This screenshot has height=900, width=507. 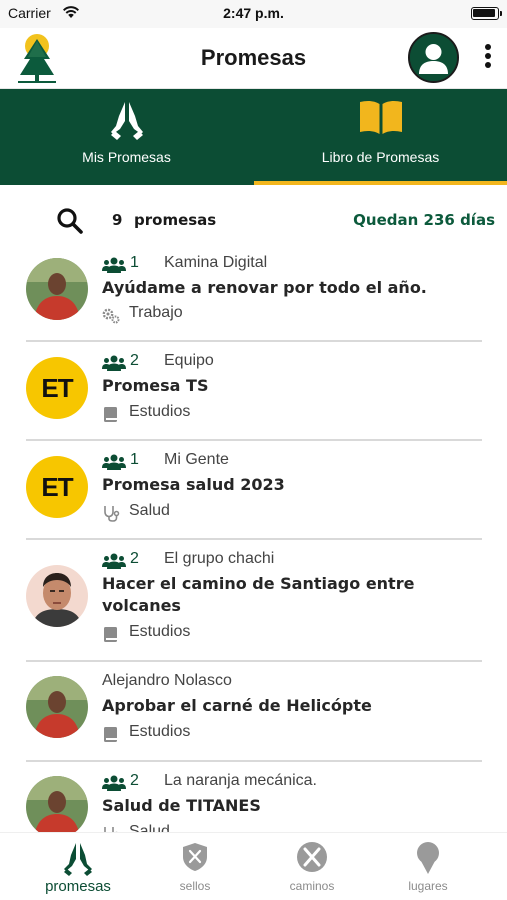 What do you see at coordinates (253, 219) in the screenshot?
I see `list-toolbar: 9 promesas Quedan 236 días` at bounding box center [253, 219].